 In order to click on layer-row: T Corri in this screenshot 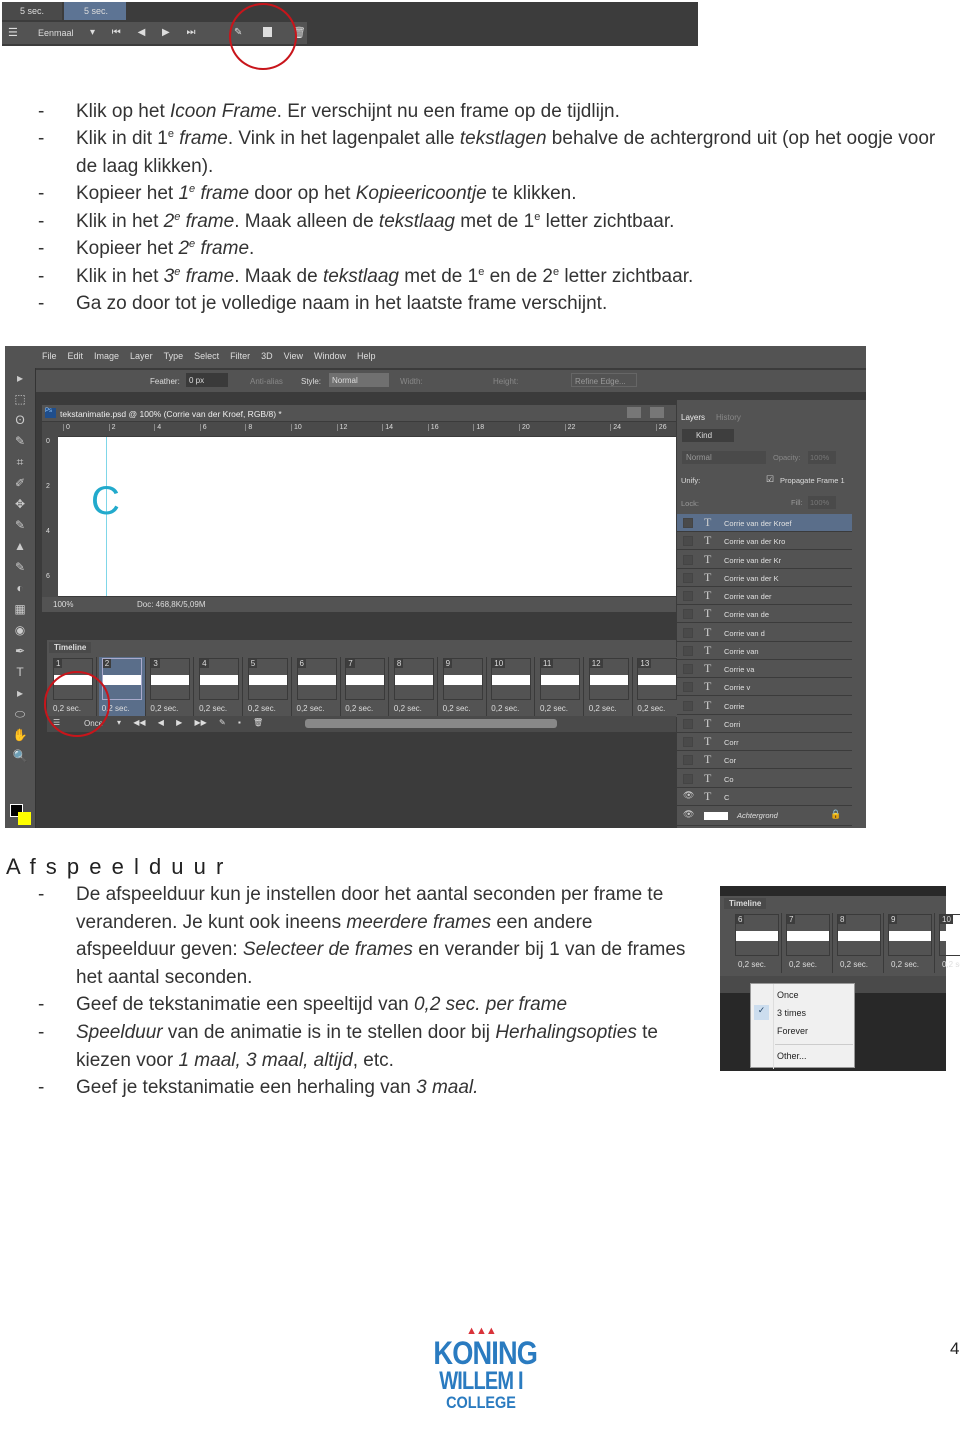, I will do `click(764, 723)`.